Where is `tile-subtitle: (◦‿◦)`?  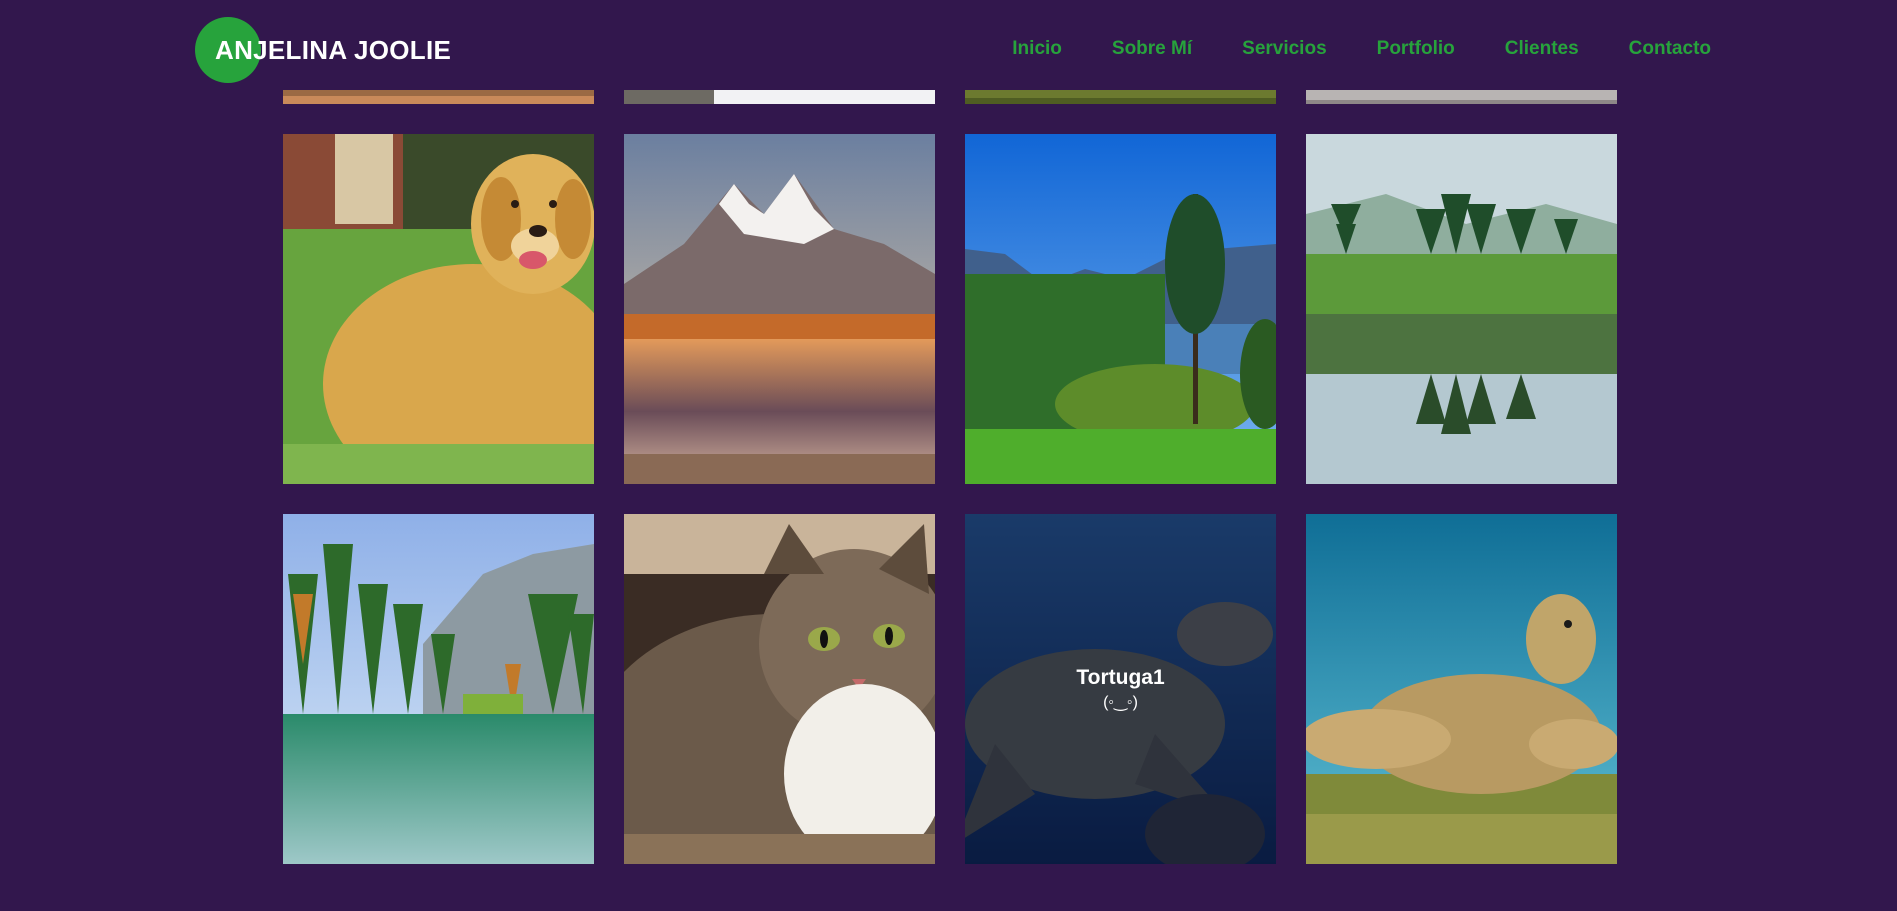
tile-subtitle: (◦‿◦) is located at coordinates (1120, 702).